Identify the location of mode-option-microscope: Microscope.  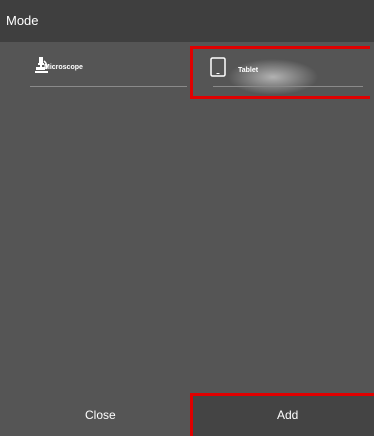
(104, 71).